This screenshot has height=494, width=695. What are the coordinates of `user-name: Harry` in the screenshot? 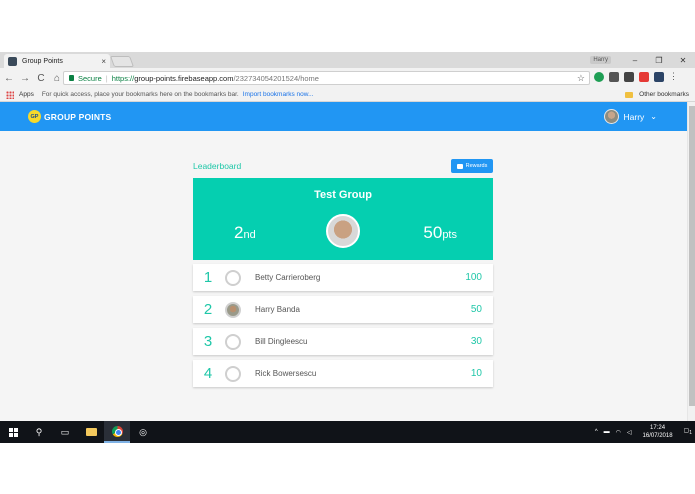 It's located at (634, 116).